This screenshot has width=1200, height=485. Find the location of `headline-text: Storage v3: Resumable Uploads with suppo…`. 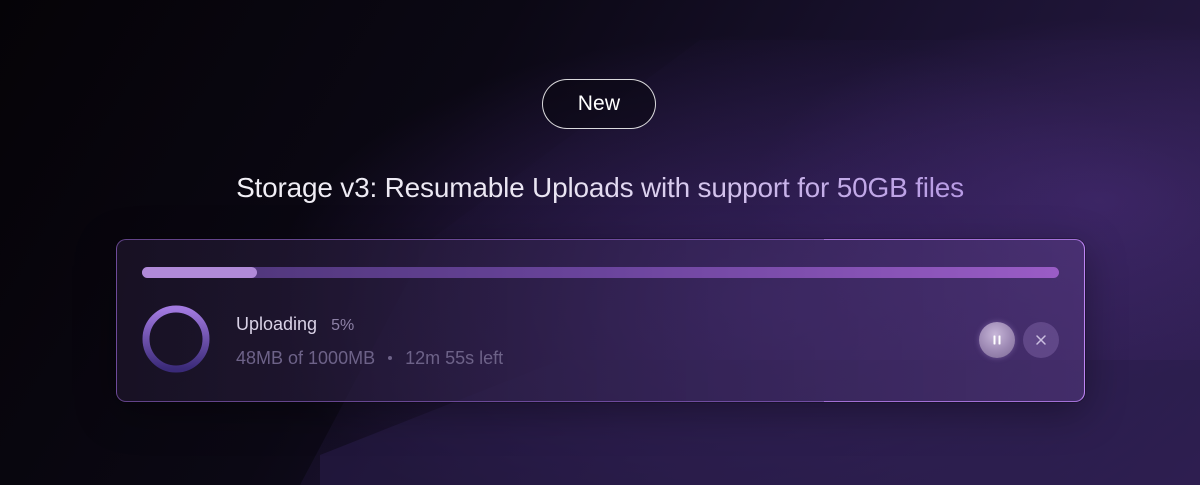

headline-text: Storage v3: Resumable Uploads with suppo… is located at coordinates (600, 187).